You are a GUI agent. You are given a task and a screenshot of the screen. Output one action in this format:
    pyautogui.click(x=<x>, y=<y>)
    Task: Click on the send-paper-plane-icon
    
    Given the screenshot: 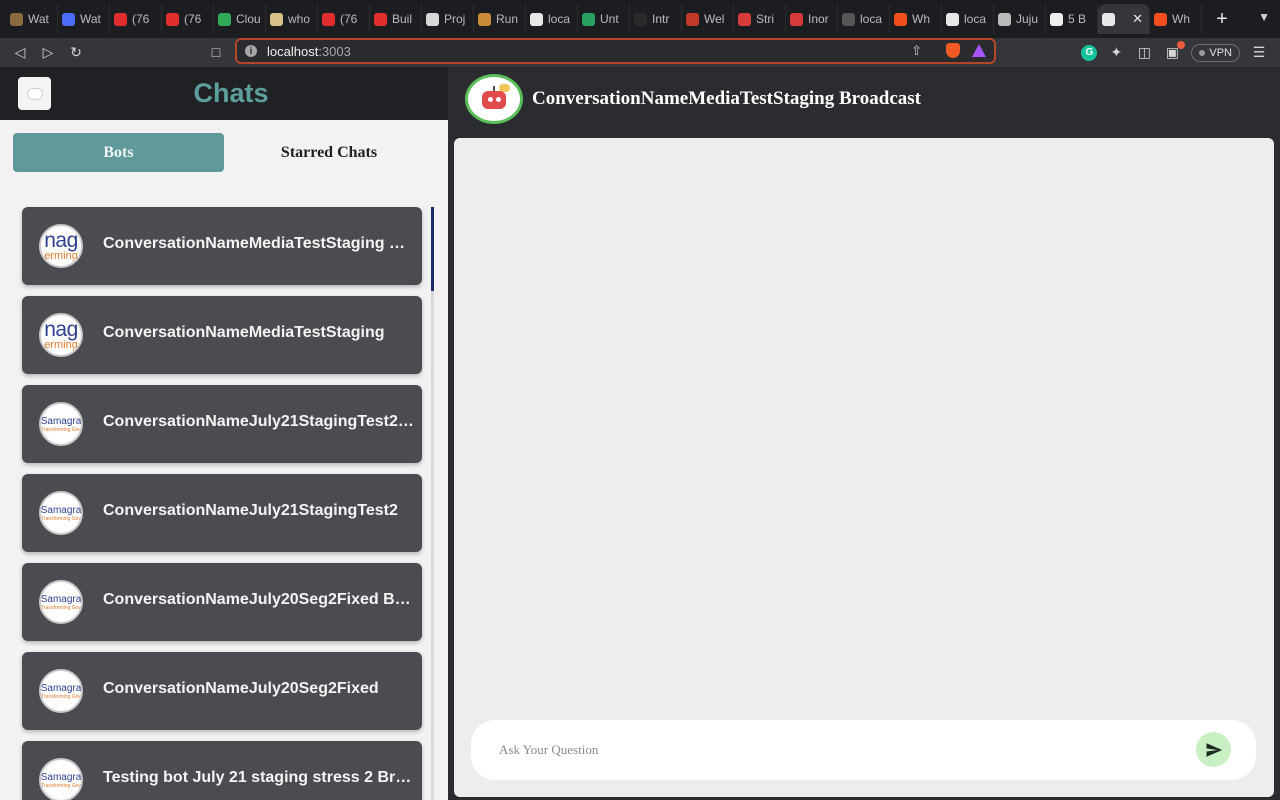 What is the action you would take?
    pyautogui.click(x=1214, y=749)
    